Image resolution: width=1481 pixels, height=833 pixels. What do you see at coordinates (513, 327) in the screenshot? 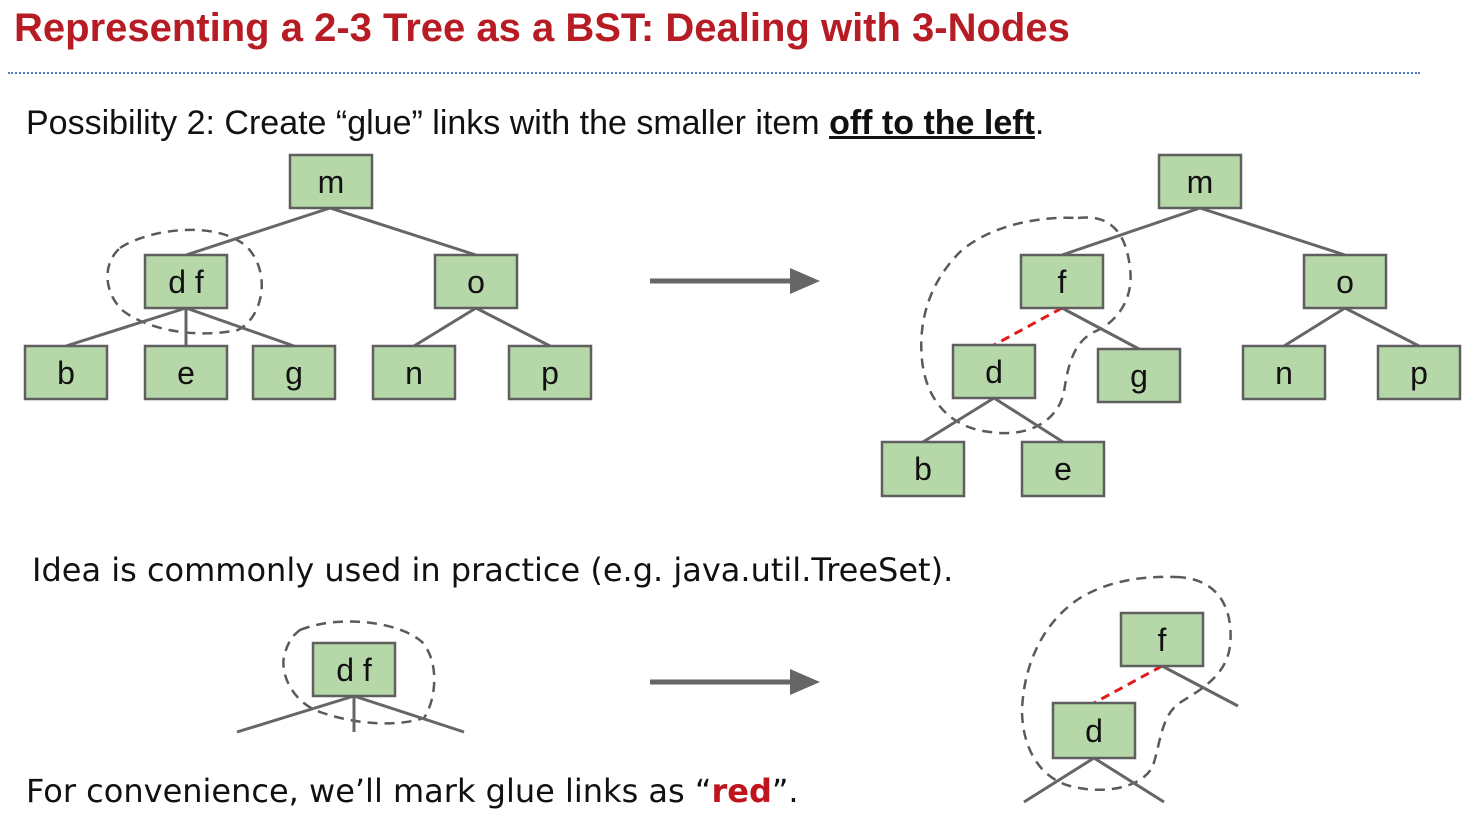
I see `edge-o-p` at bounding box center [513, 327].